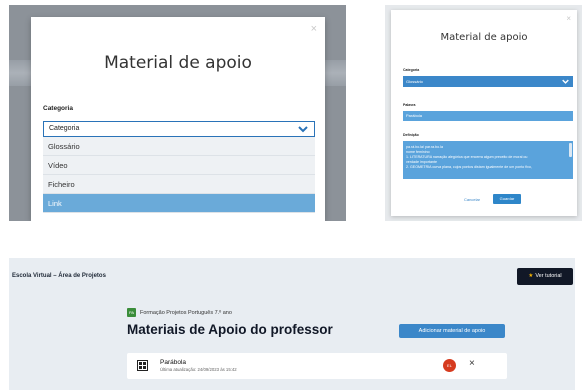  I want to click on textarea-scrollbar, so click(570, 150).